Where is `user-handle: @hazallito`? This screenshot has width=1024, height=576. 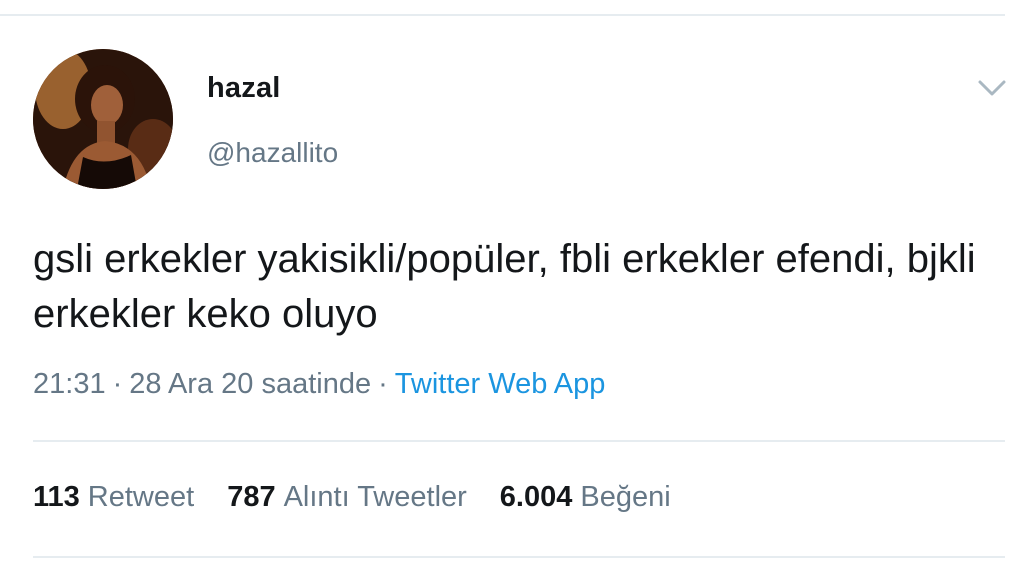
user-handle: @hazallito is located at coordinates (272, 153).